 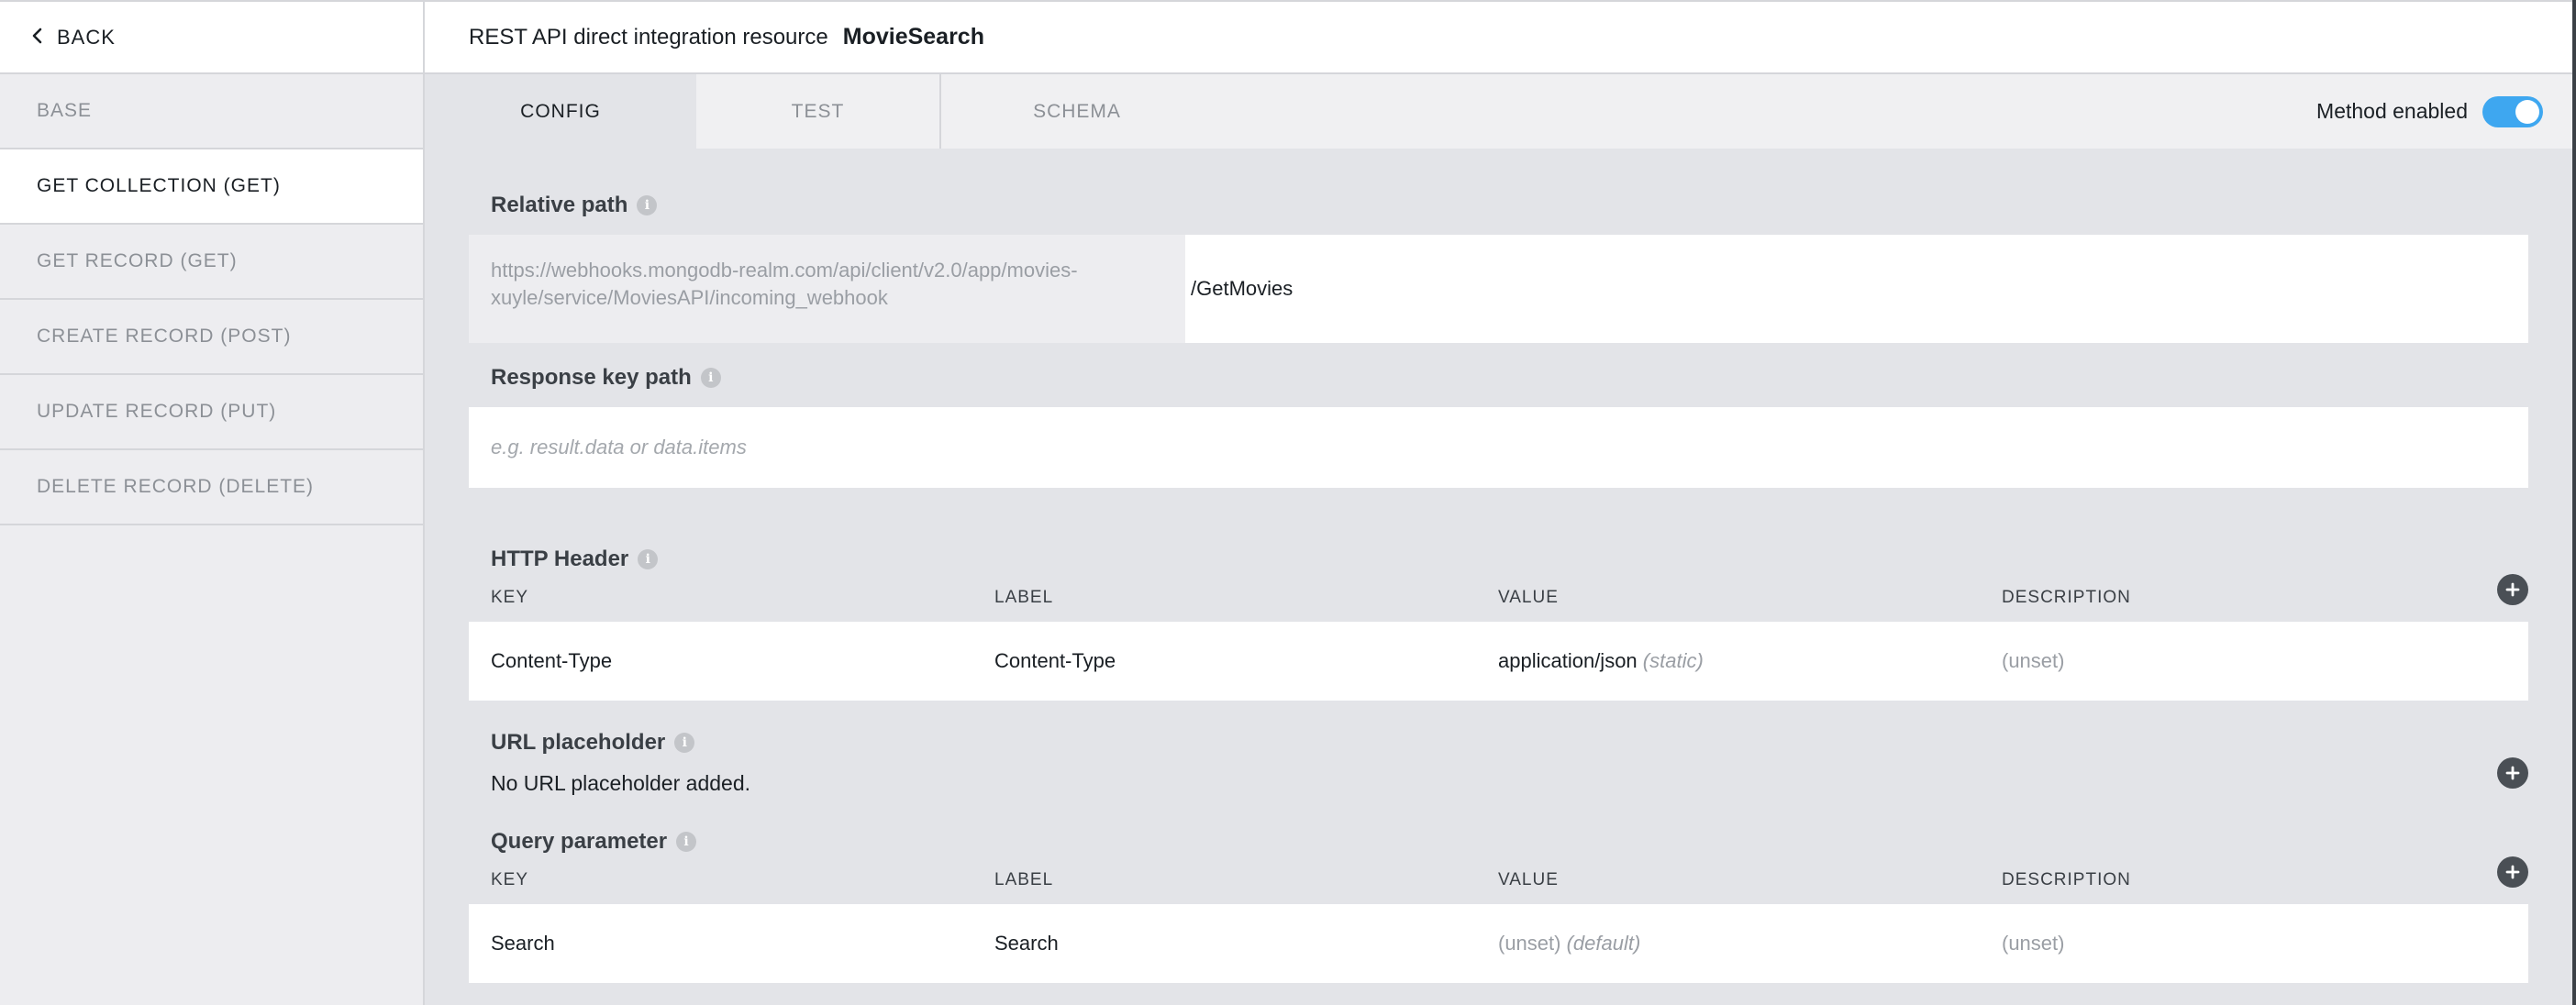 What do you see at coordinates (1529, 943) in the screenshot?
I see `param-value: (unset)` at bounding box center [1529, 943].